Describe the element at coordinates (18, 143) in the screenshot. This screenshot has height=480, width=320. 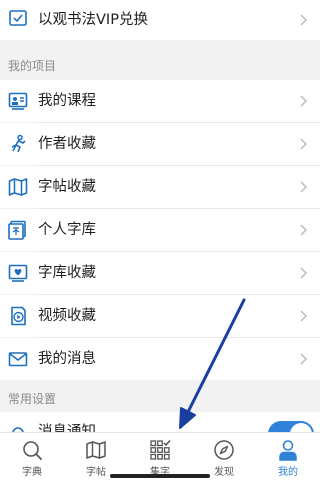
I see `running-person-icon` at that location.